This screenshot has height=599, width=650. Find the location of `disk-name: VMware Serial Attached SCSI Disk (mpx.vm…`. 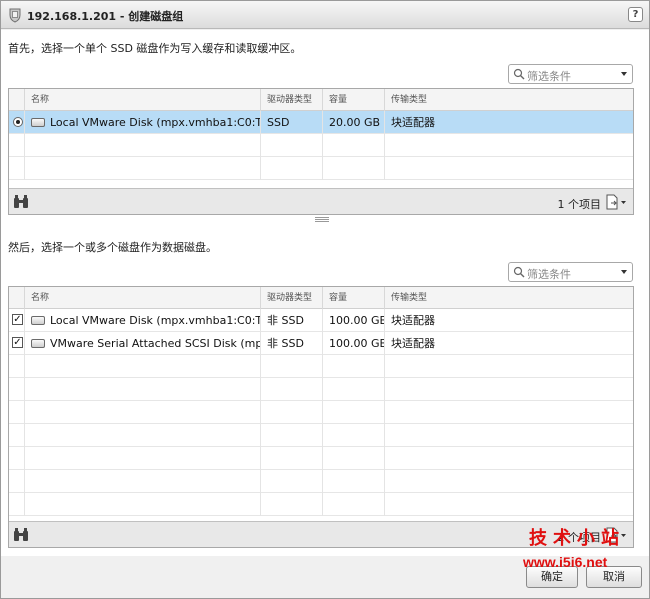

disk-name: VMware Serial Attached SCSI Disk (mpx.vm… is located at coordinates (155, 343).